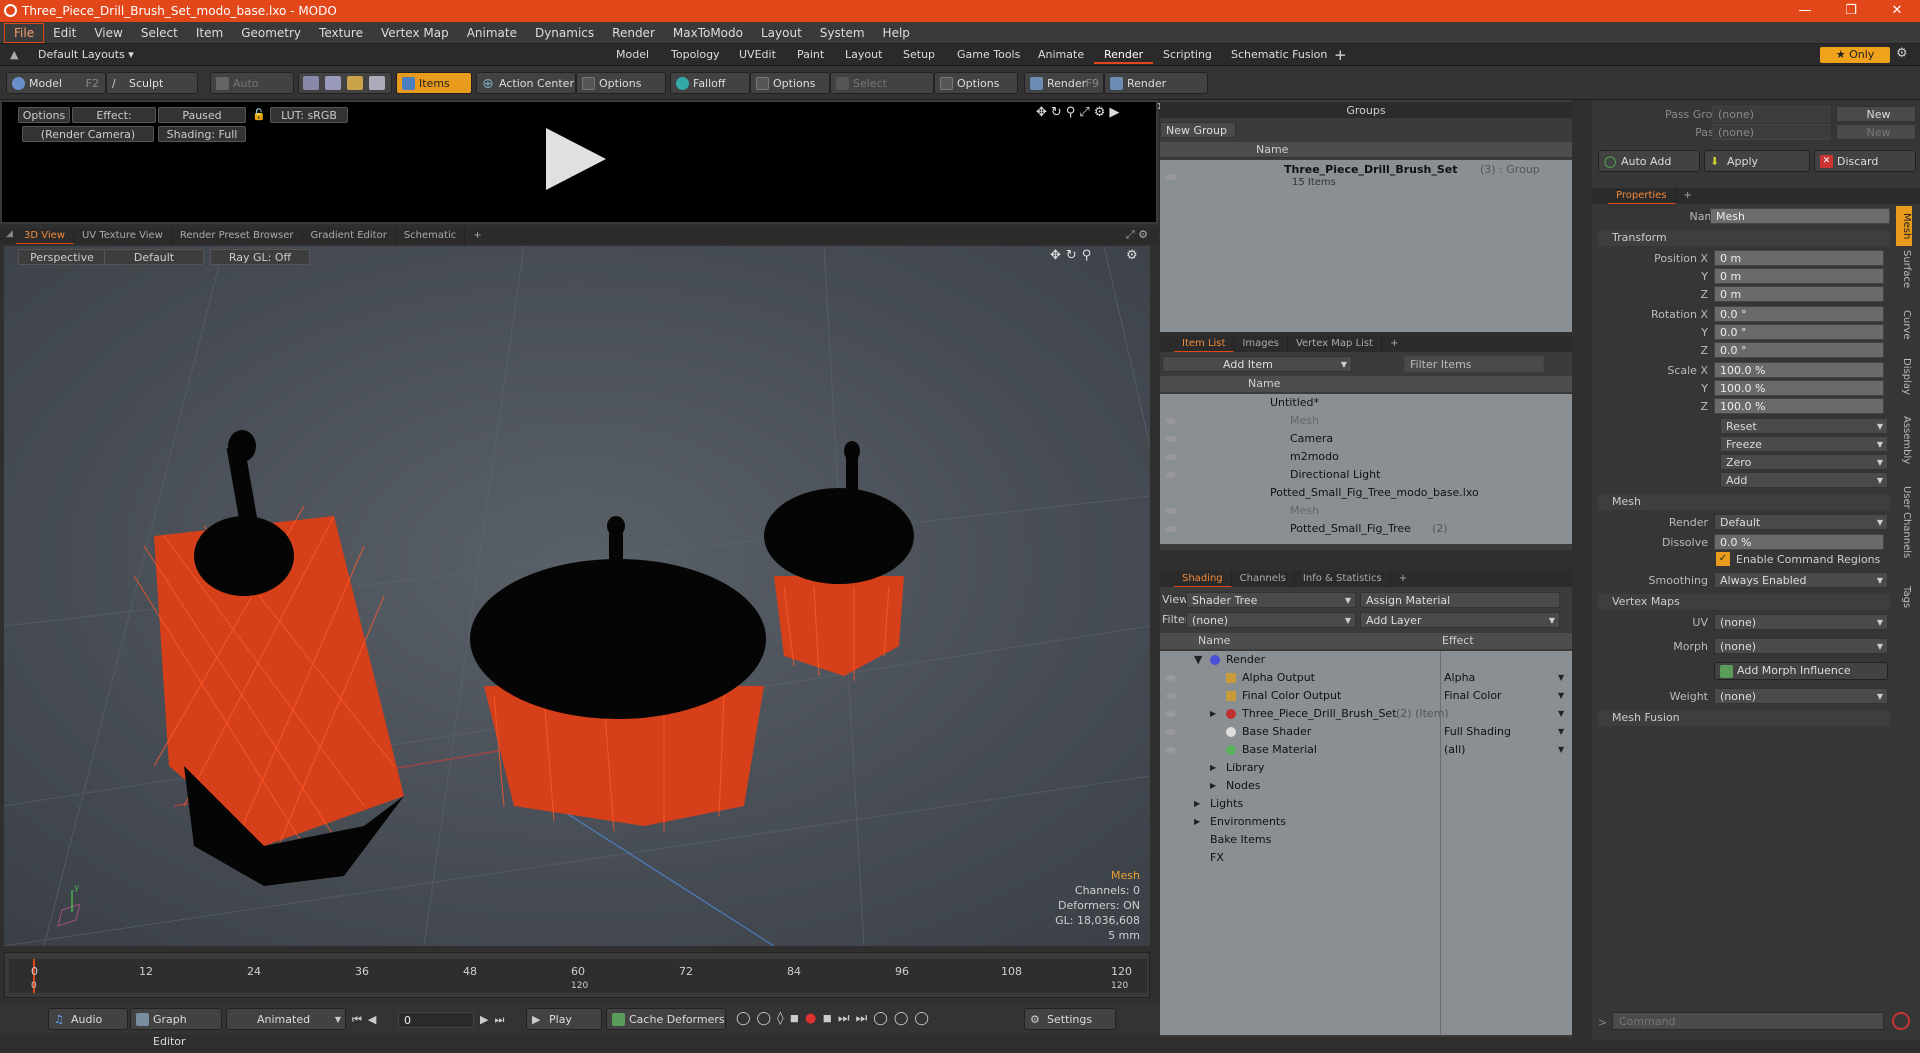 The height and width of the screenshot is (1053, 1920). I want to click on position-y-field: 0 m, so click(1799, 276).